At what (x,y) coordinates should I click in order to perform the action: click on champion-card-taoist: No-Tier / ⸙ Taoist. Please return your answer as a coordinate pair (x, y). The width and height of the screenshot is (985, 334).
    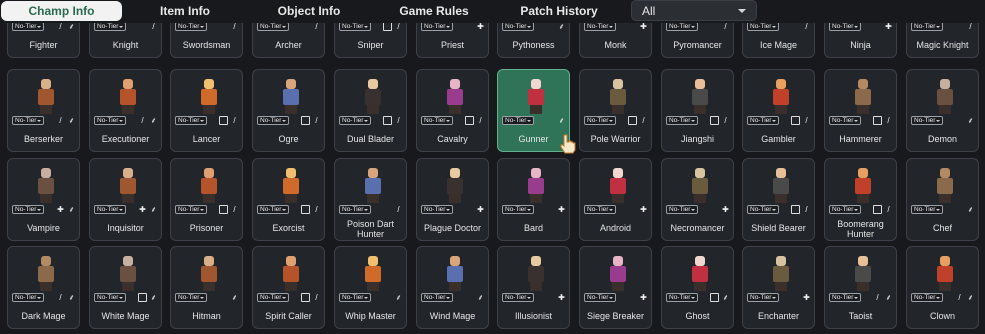
    Looking at the image, I should click on (860, 287).